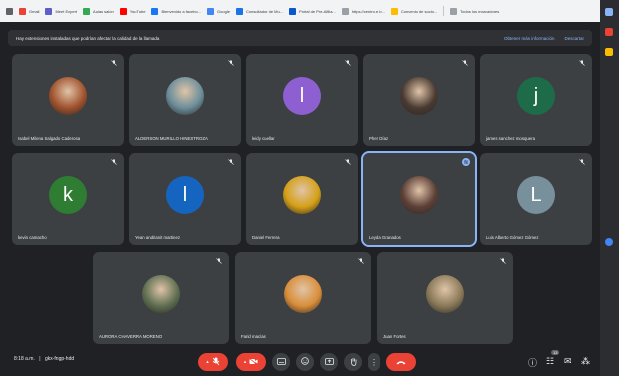  I want to click on more-options-icon: ⋮, so click(374, 362).